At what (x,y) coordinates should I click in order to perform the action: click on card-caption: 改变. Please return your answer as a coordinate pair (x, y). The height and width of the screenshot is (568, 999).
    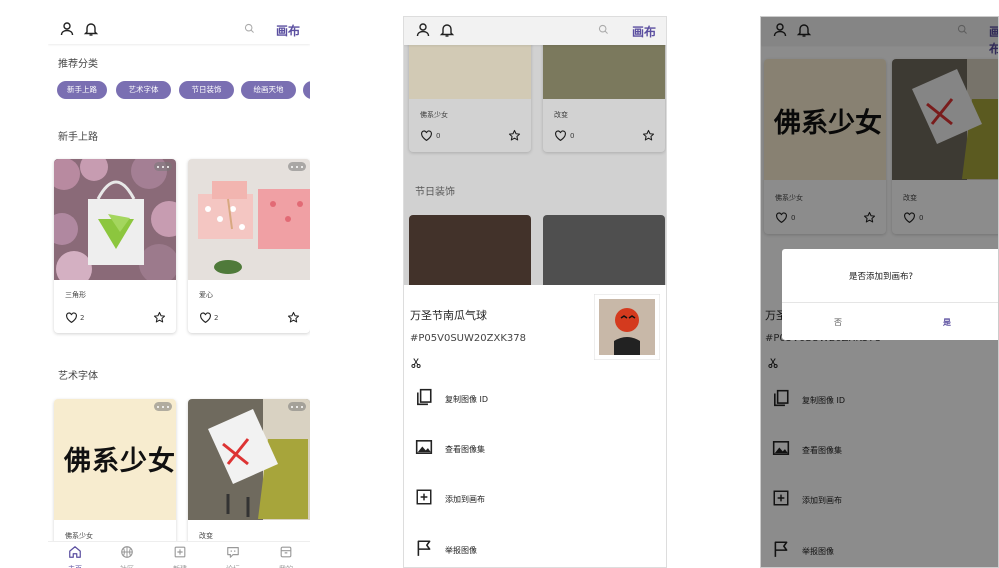
    Looking at the image, I should click on (206, 536).